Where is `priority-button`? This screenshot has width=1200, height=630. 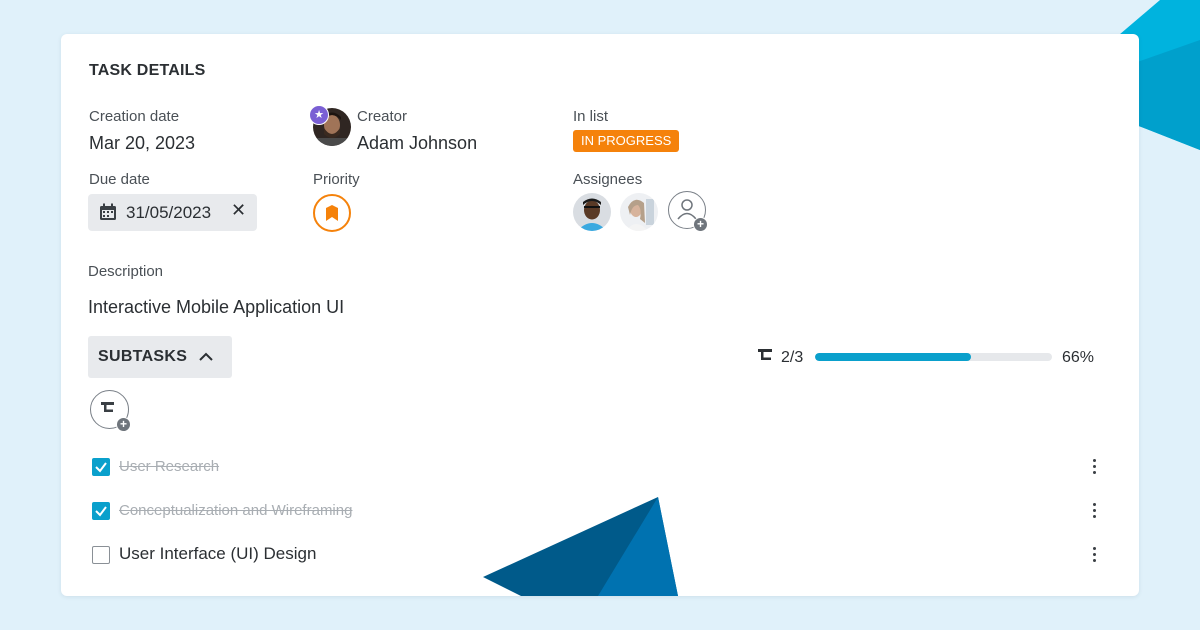 priority-button is located at coordinates (332, 213).